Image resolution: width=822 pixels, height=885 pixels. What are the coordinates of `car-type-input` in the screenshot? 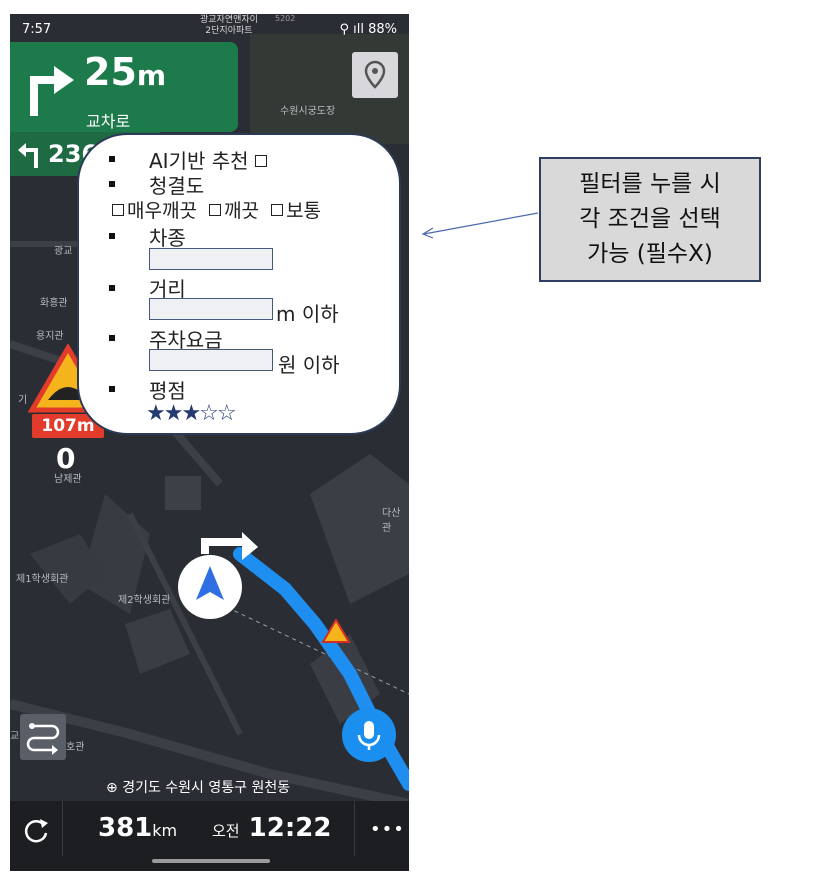 It's located at (211, 259).